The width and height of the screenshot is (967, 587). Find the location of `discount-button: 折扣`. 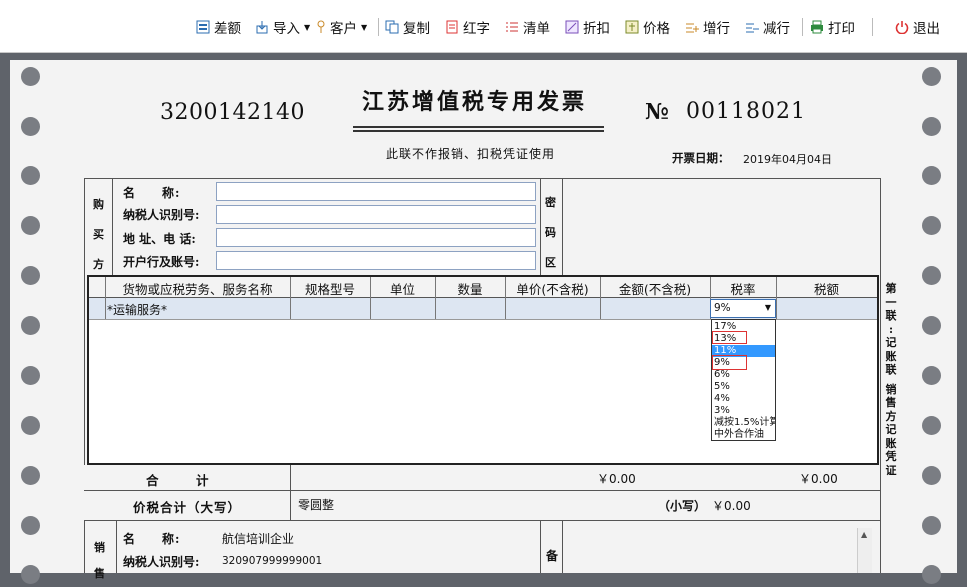

discount-button: 折扣 is located at coordinates (587, 27).